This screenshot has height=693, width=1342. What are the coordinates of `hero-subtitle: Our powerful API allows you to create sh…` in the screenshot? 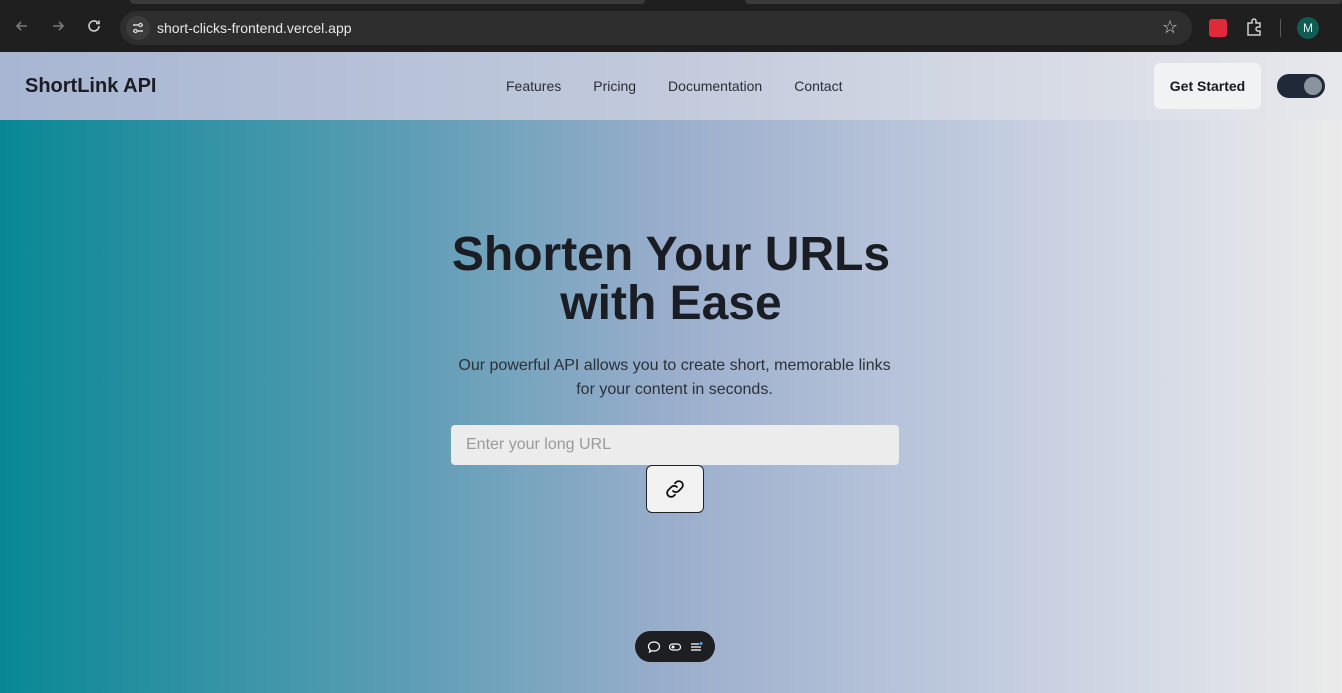 It's located at (674, 378).